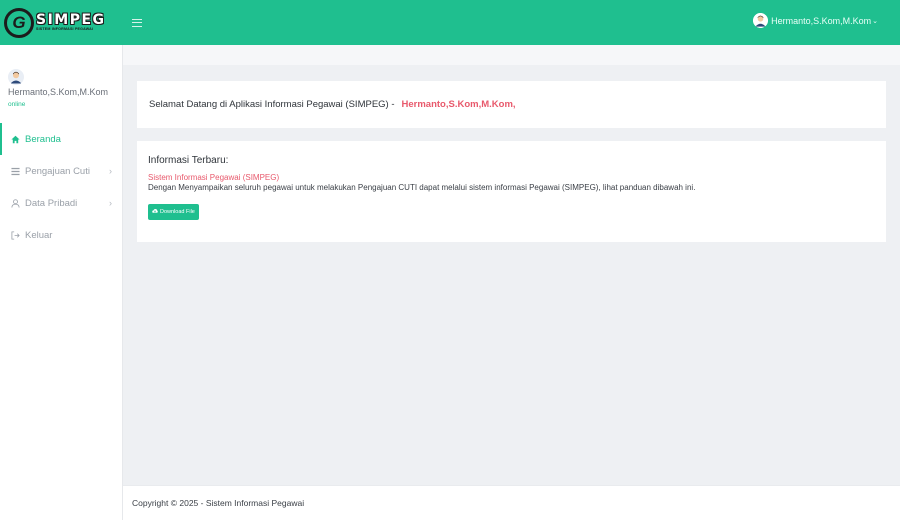  What do you see at coordinates (875, 21) in the screenshot?
I see `caret-down-icon: ⌄` at bounding box center [875, 21].